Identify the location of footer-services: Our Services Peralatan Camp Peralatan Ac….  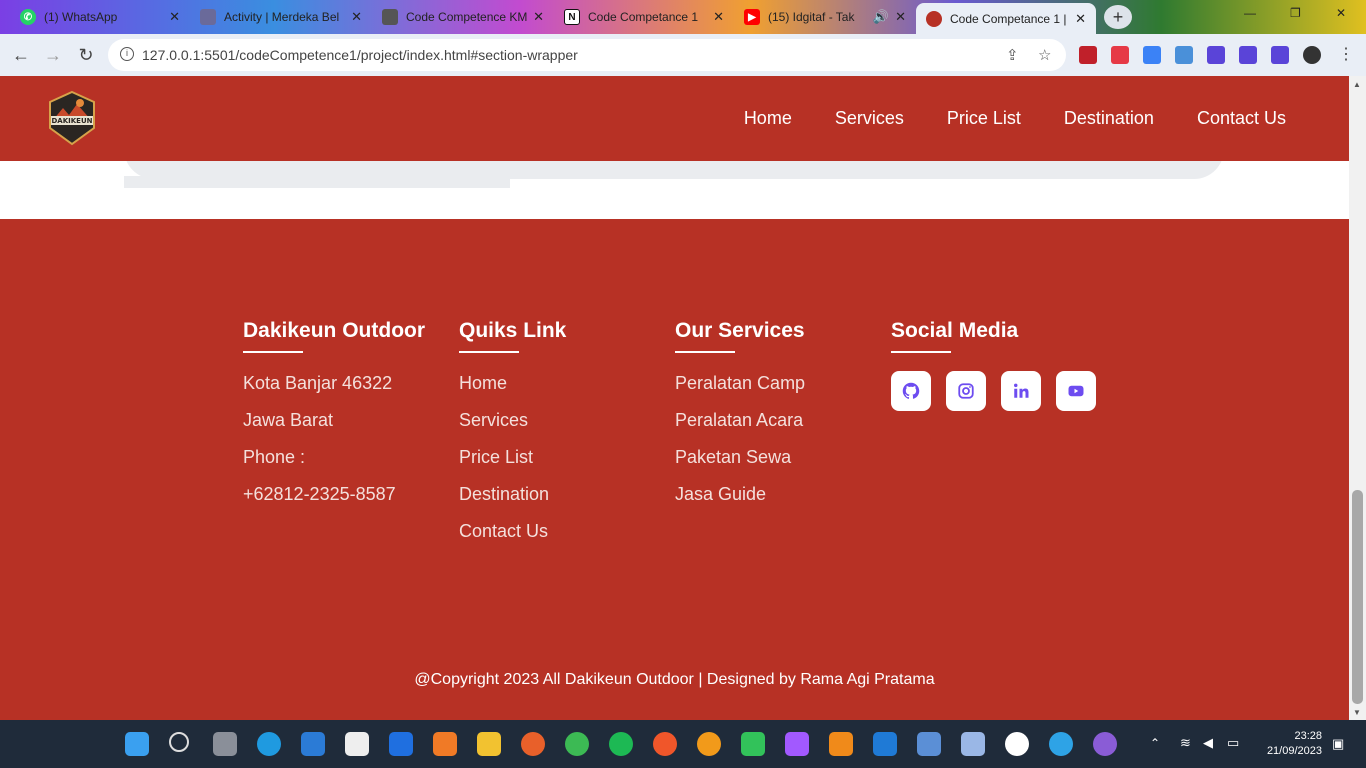
(740, 419).